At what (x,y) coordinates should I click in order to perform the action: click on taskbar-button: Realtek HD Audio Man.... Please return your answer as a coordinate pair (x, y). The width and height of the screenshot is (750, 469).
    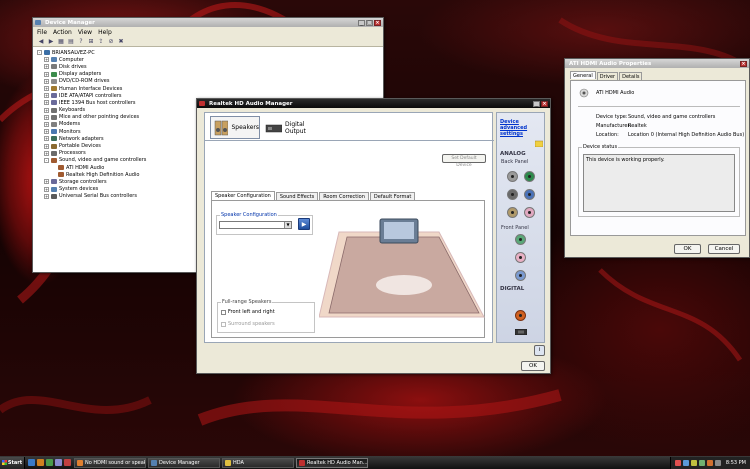
    Looking at the image, I should click on (332, 462).